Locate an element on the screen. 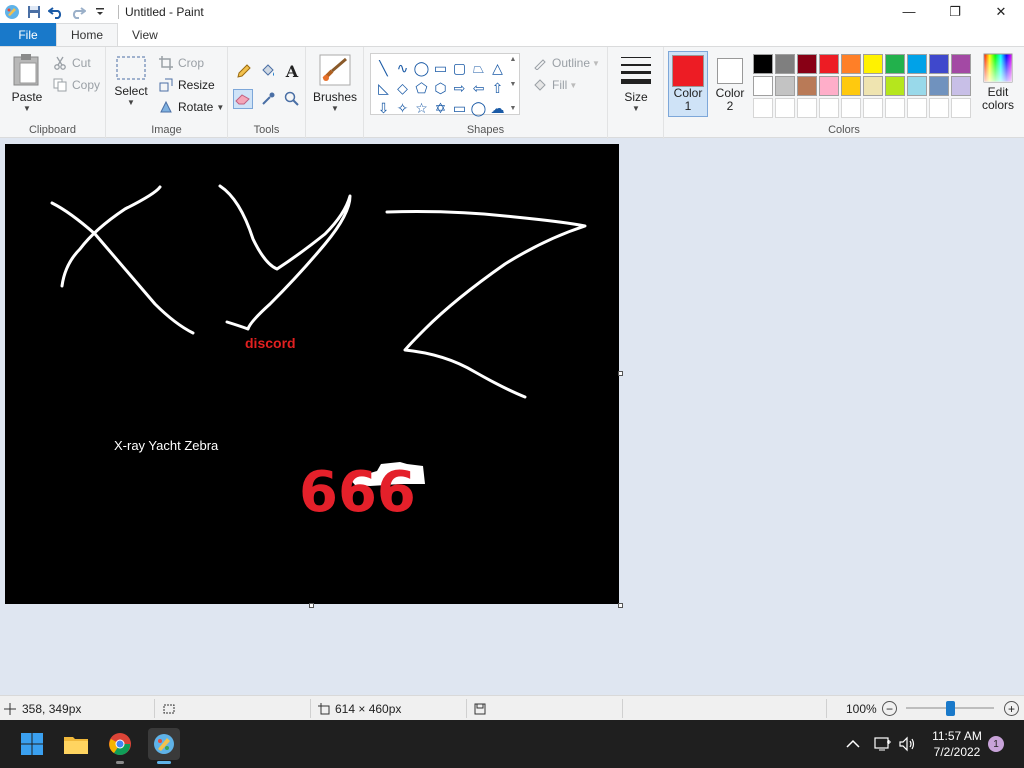 This screenshot has height=768, width=1024. scroll-up-icon: ▲ is located at coordinates (513, 59).